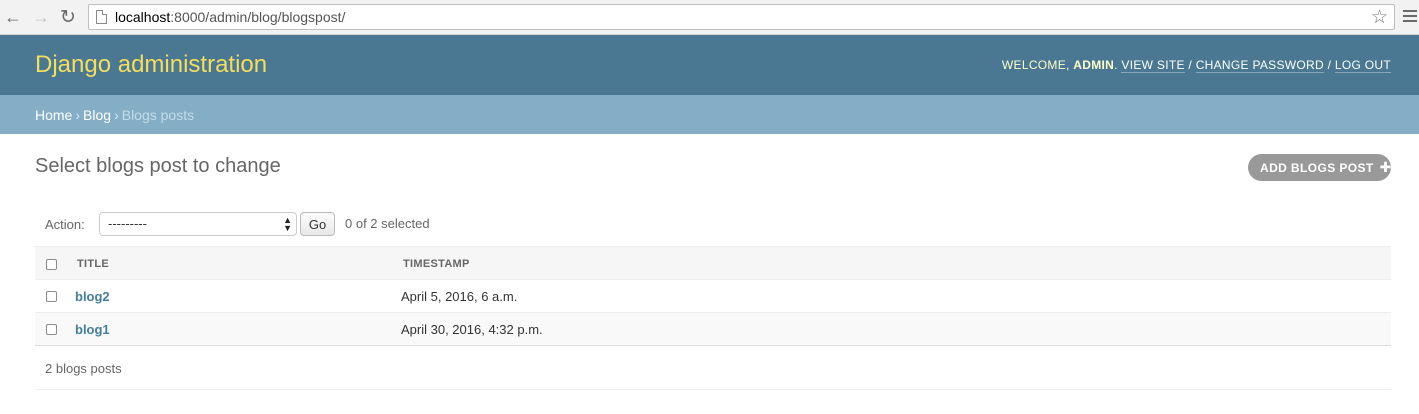 This screenshot has width=1419, height=414. What do you see at coordinates (1259, 65) in the screenshot?
I see `change-password-link: CHANGE PASSWORD` at bounding box center [1259, 65].